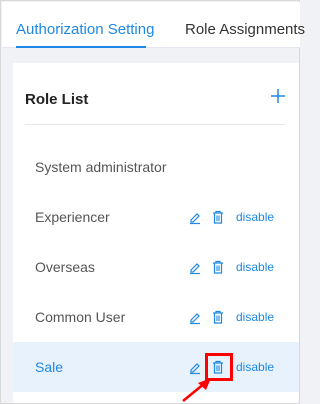 The width and height of the screenshot is (320, 404). I want to click on tab-authorization-setting: Authorization Setting, so click(85, 25).